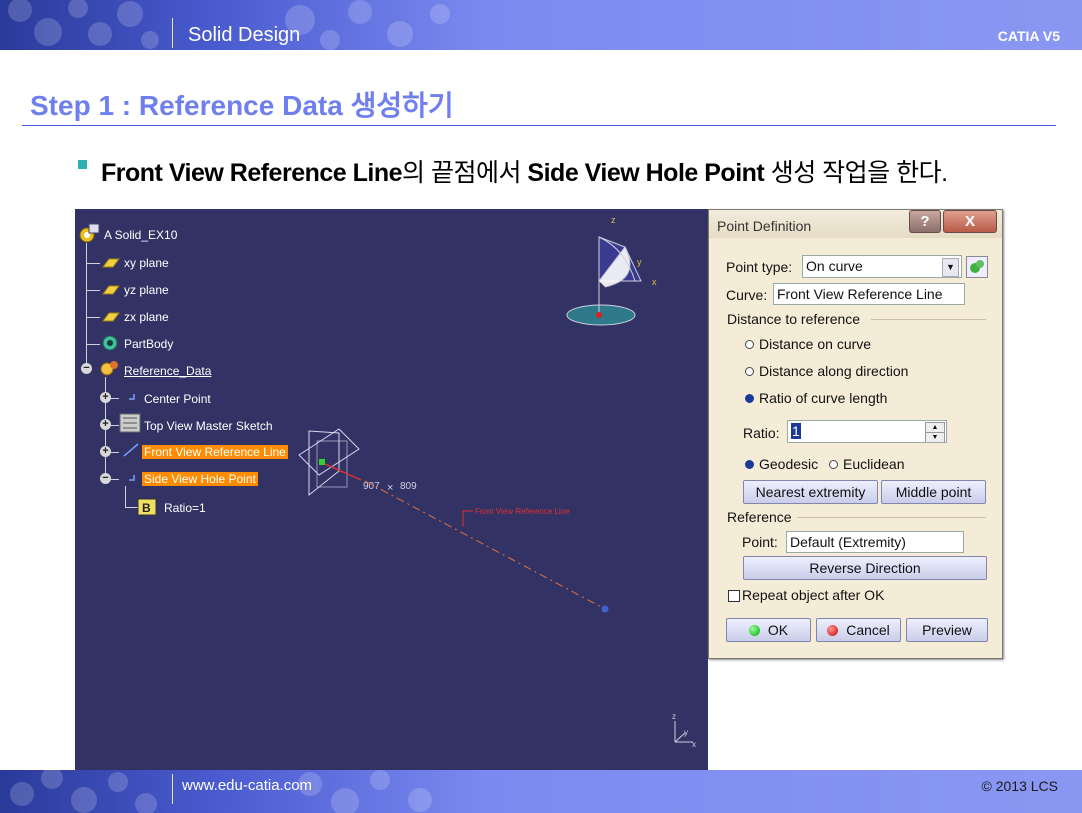 The width and height of the screenshot is (1082, 813). Describe the element at coordinates (467, 518) in the screenshot. I see `label-leader` at that location.